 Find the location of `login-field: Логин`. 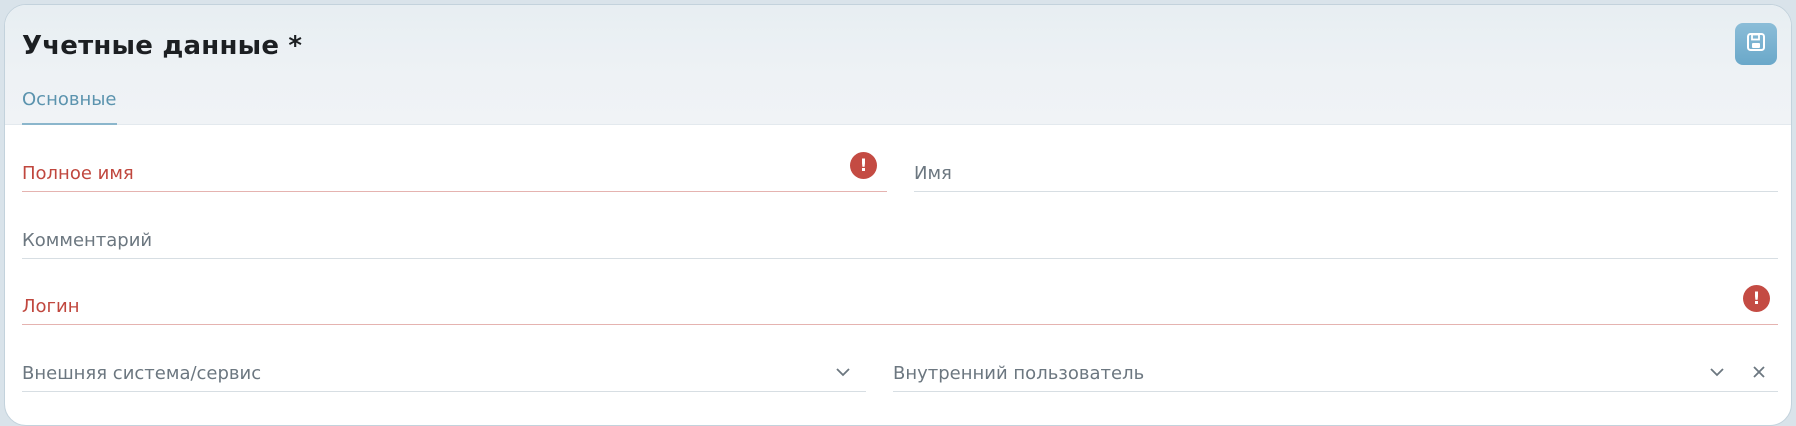

login-field: Логин is located at coordinates (900, 305).